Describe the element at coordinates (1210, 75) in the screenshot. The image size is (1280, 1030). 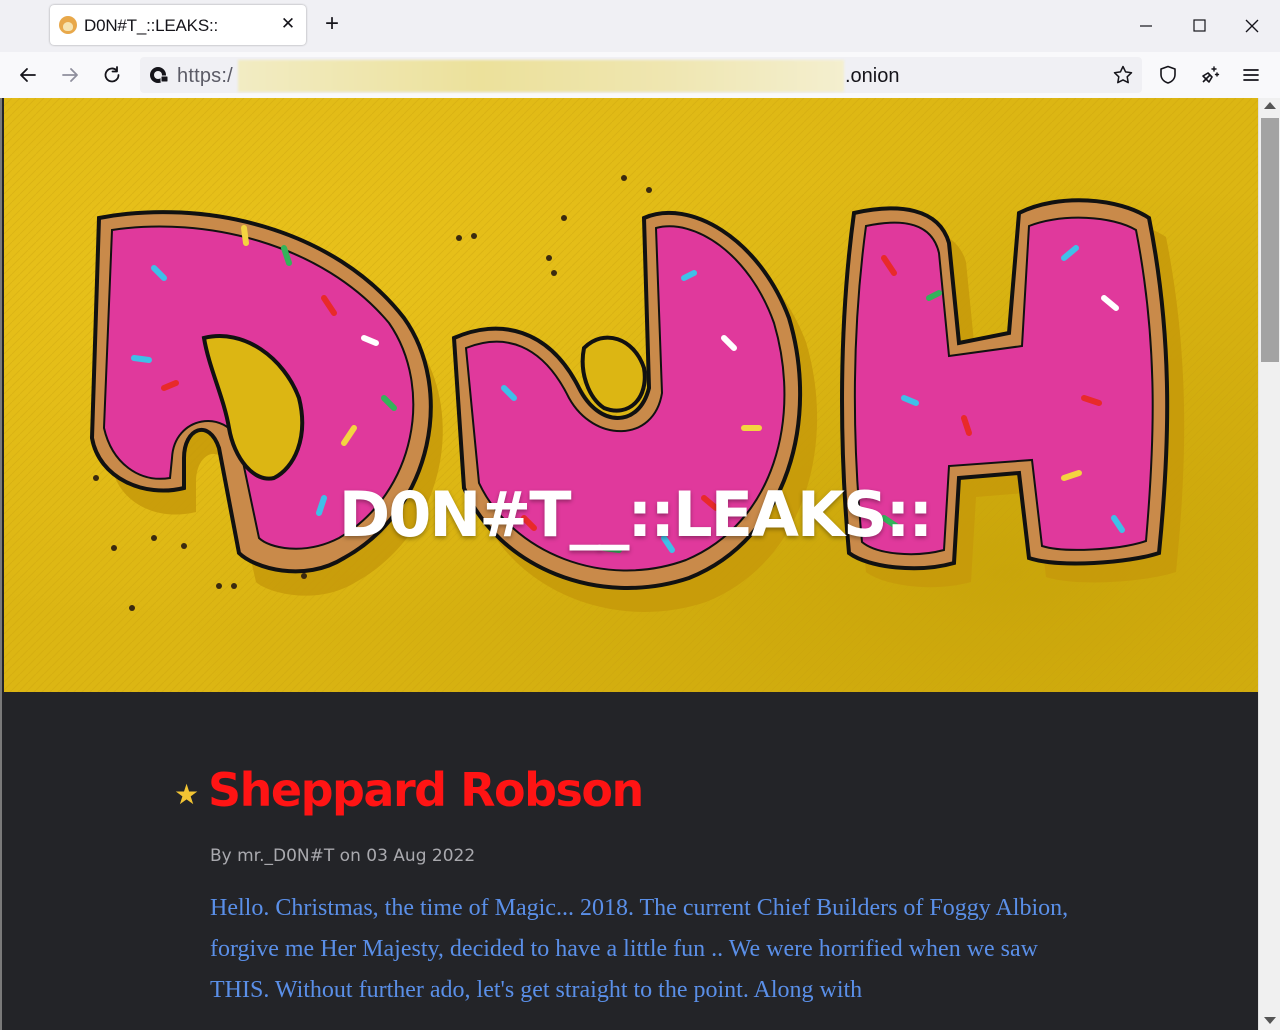
I see `new-identity-broom-icon` at that location.